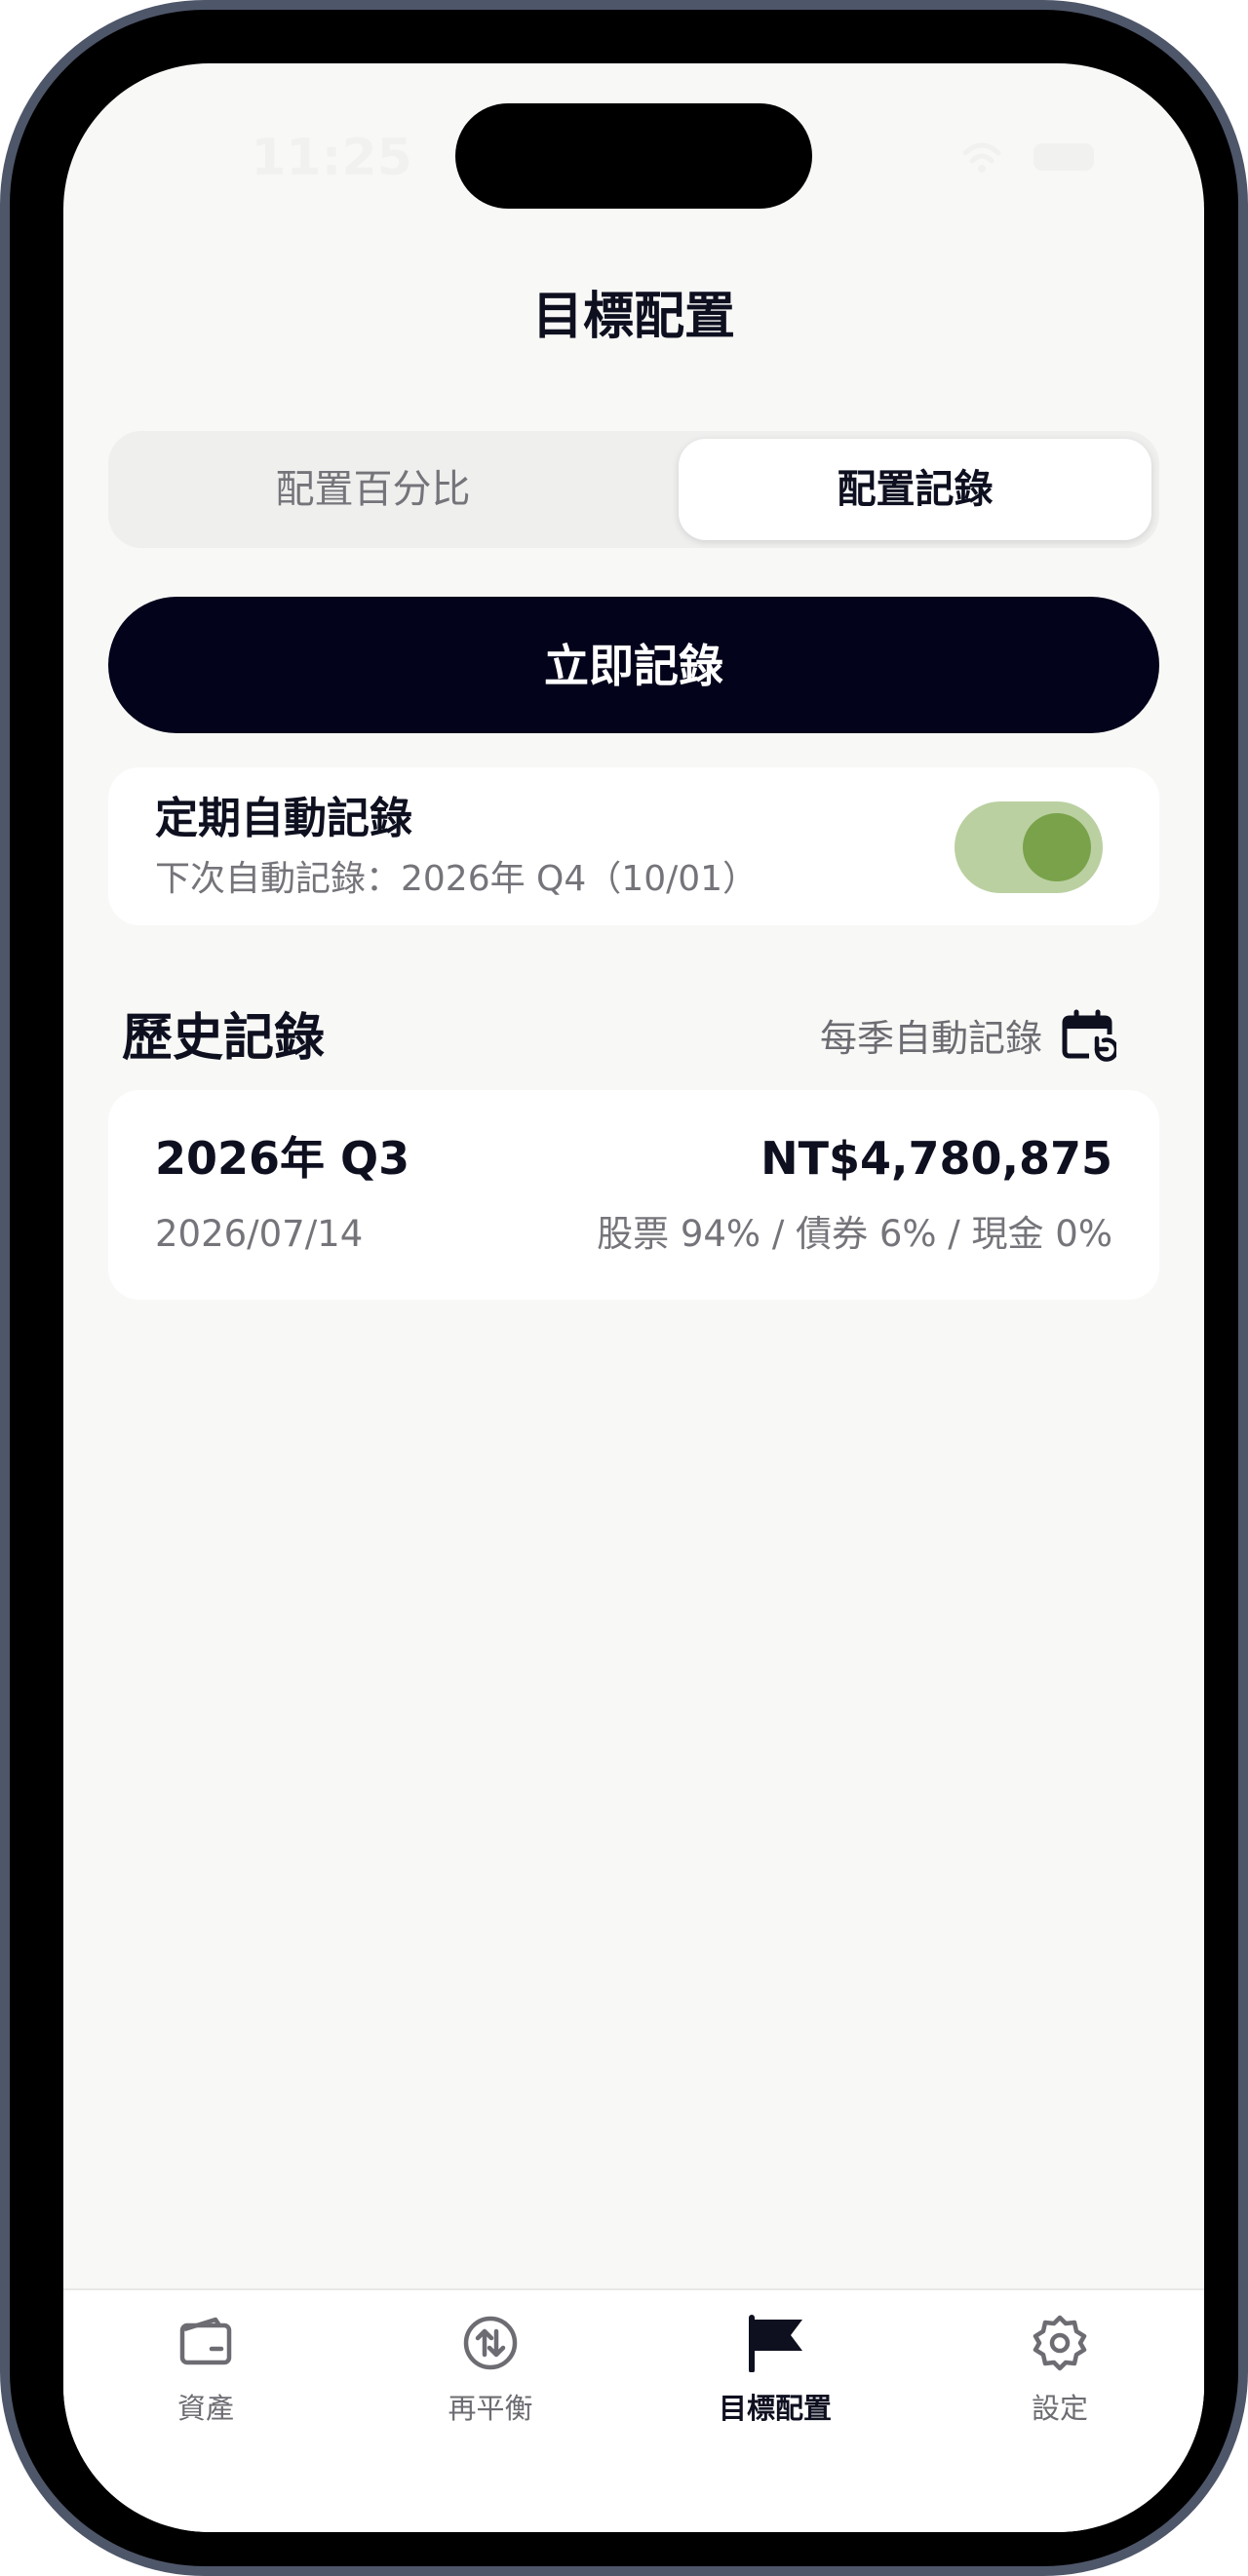 This screenshot has width=1248, height=2576. Describe the element at coordinates (1059, 2408) in the screenshot. I see `tab-settings-label: 設定` at that location.